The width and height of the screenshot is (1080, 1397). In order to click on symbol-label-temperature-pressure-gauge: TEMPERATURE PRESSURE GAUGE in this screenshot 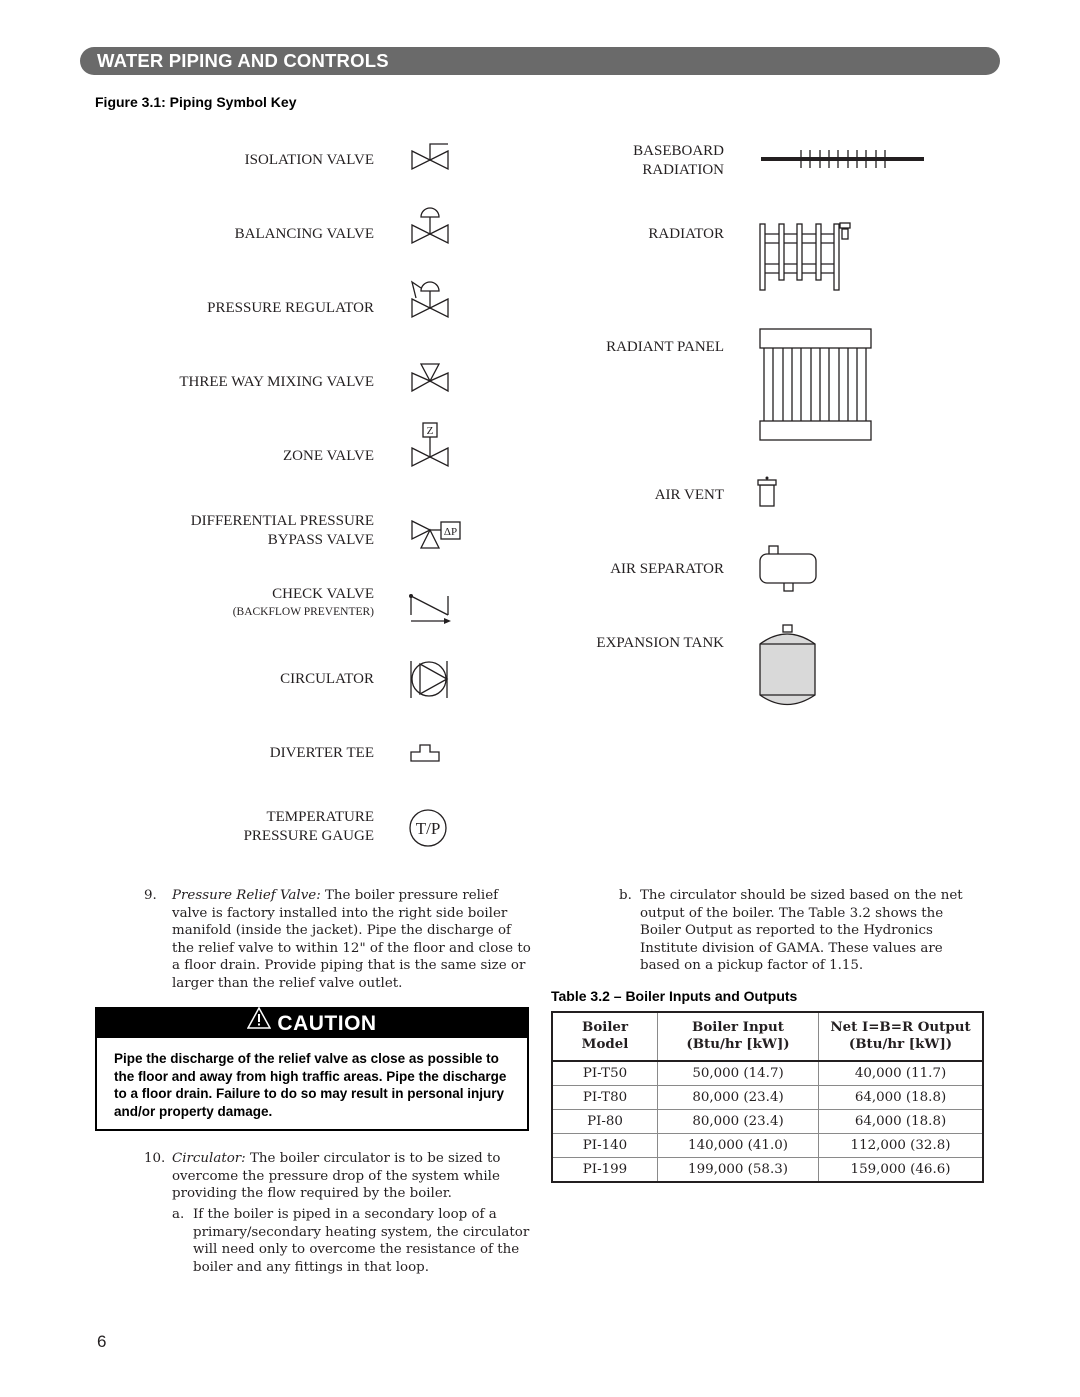, I will do `click(309, 827)`.